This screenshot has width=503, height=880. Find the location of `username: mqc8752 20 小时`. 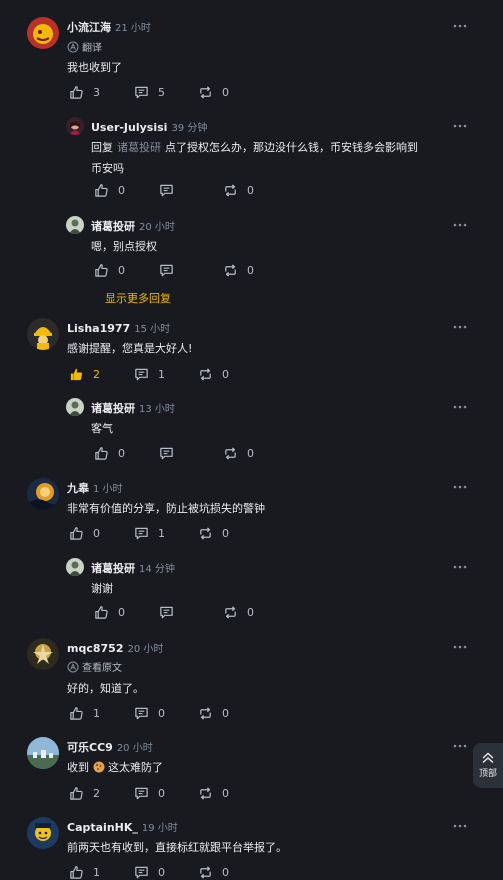

username: mqc8752 20 小时 is located at coordinates (115, 647).